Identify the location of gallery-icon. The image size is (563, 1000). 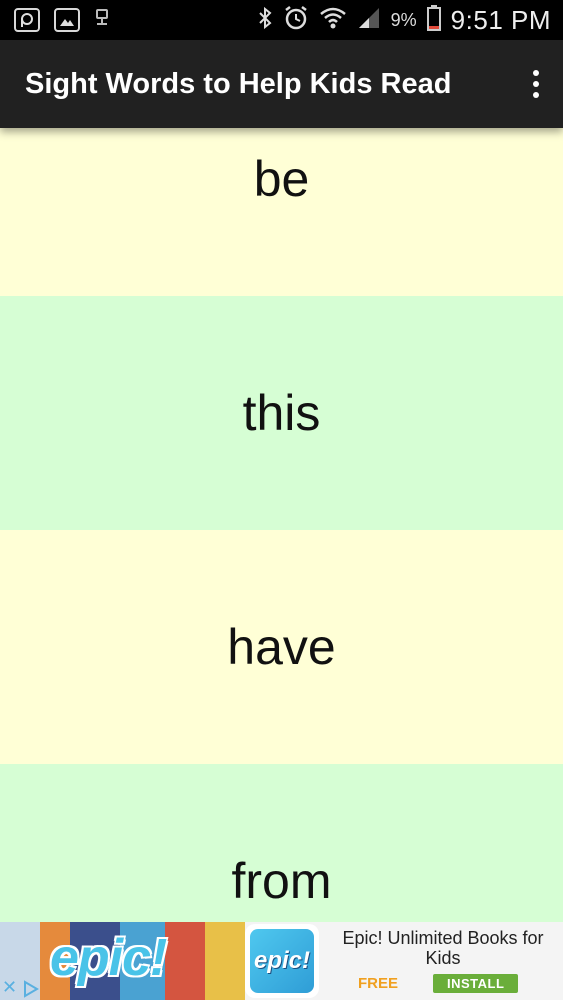
(67, 20).